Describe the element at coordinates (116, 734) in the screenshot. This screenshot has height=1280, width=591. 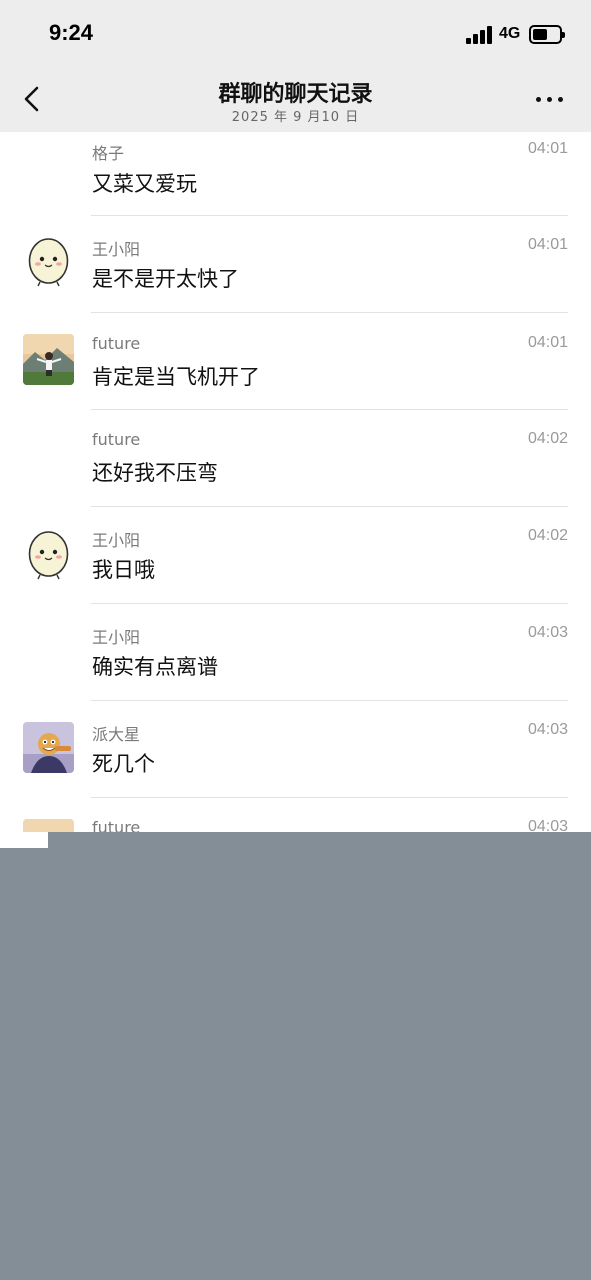
I see `sender-name: 派大星` at that location.